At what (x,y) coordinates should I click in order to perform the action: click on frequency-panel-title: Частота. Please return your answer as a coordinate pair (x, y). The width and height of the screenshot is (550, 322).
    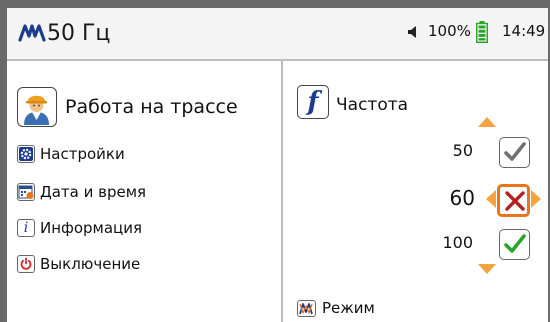
    Looking at the image, I should click on (372, 105).